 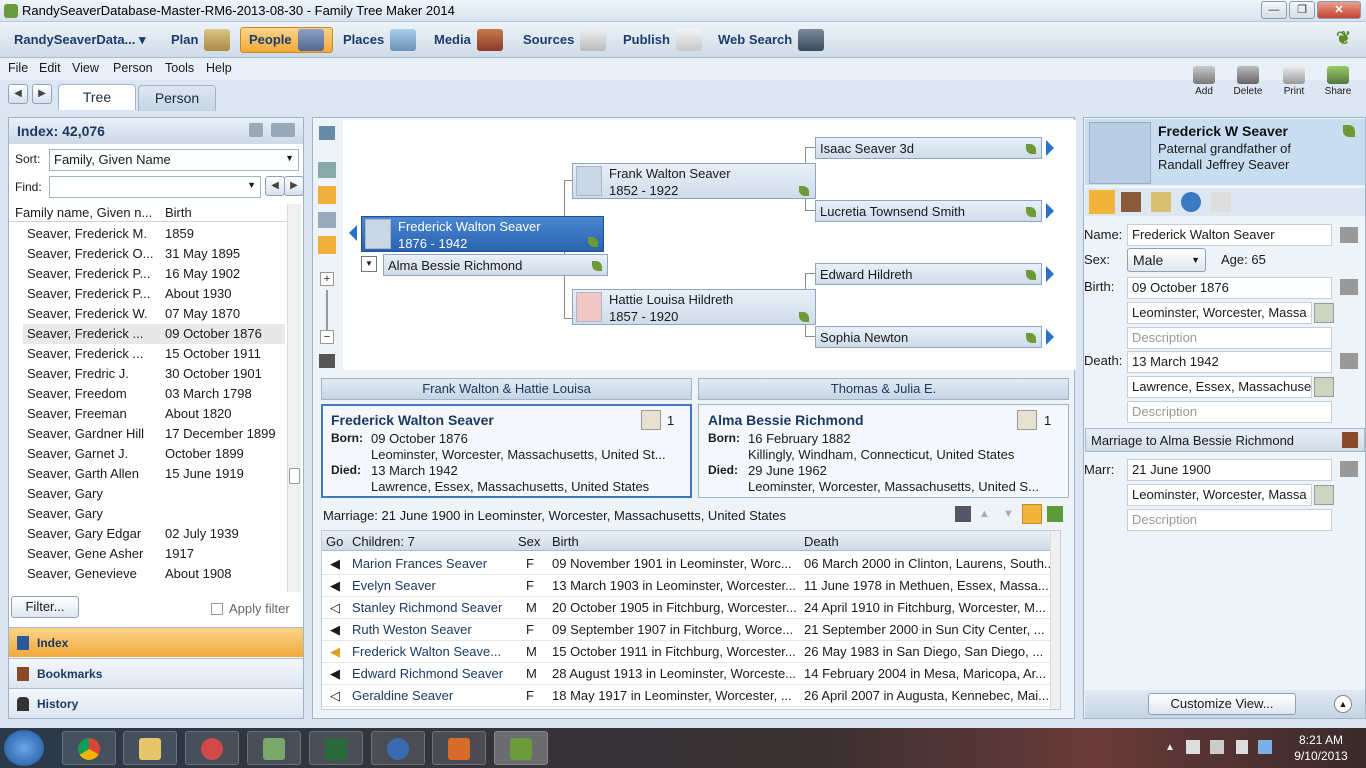 What do you see at coordinates (1193, 747) in the screenshot?
I see `flag-icon` at bounding box center [1193, 747].